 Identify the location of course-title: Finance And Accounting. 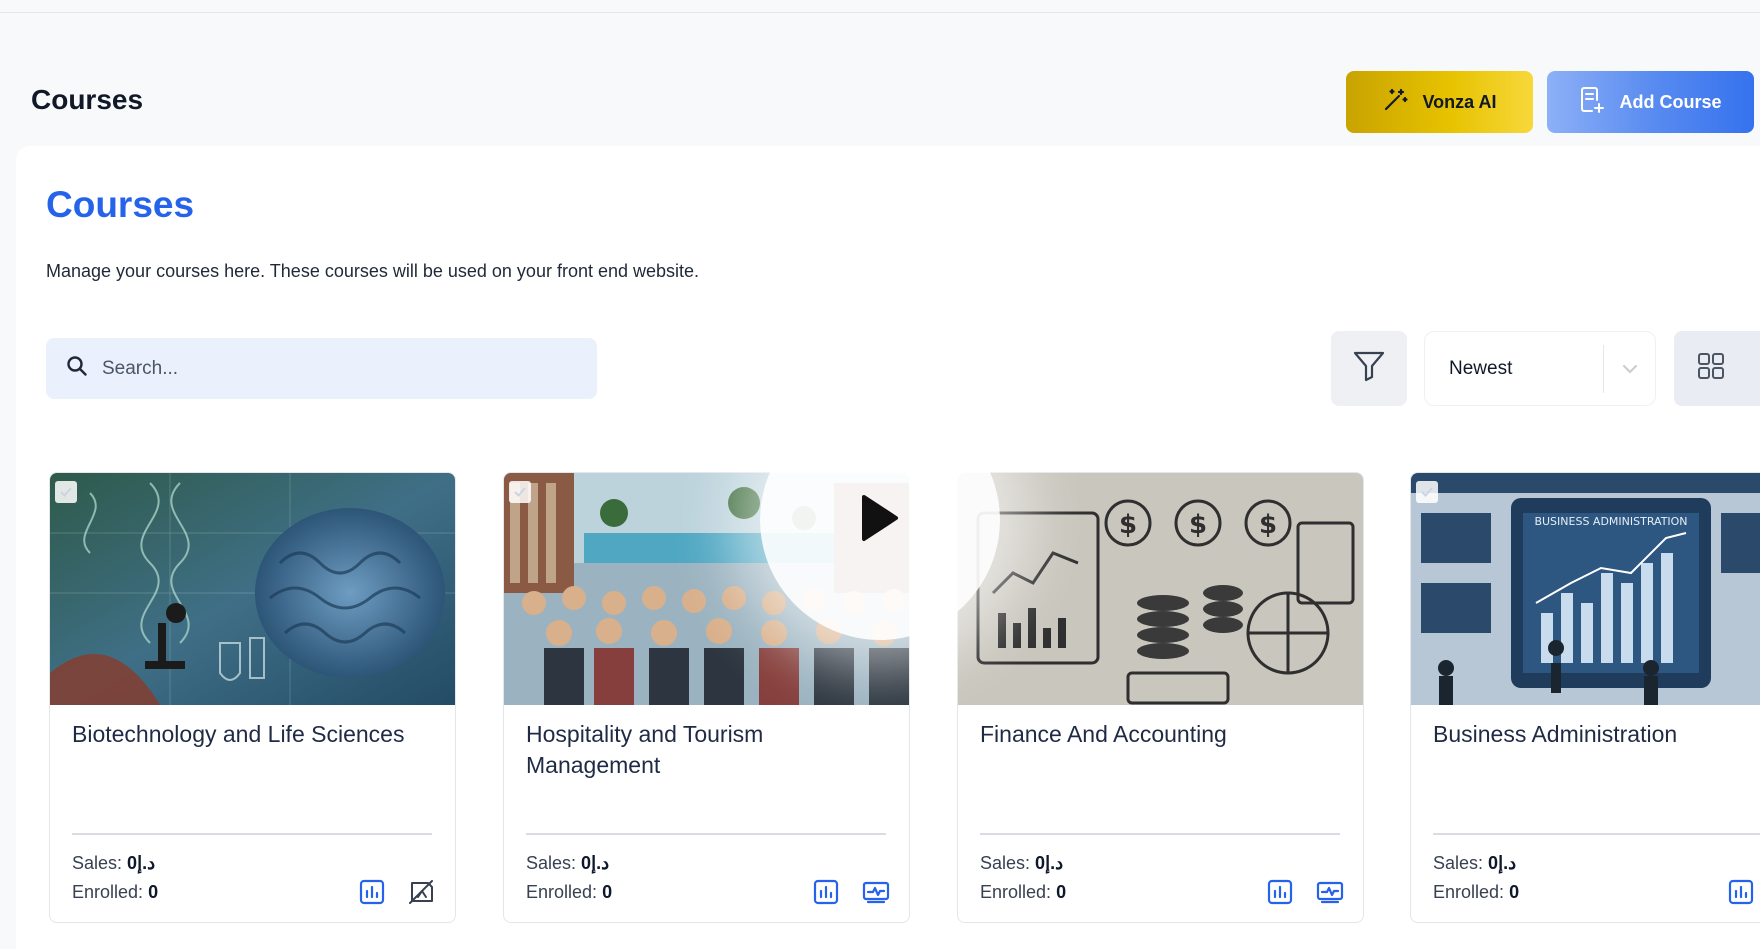
(1160, 734).